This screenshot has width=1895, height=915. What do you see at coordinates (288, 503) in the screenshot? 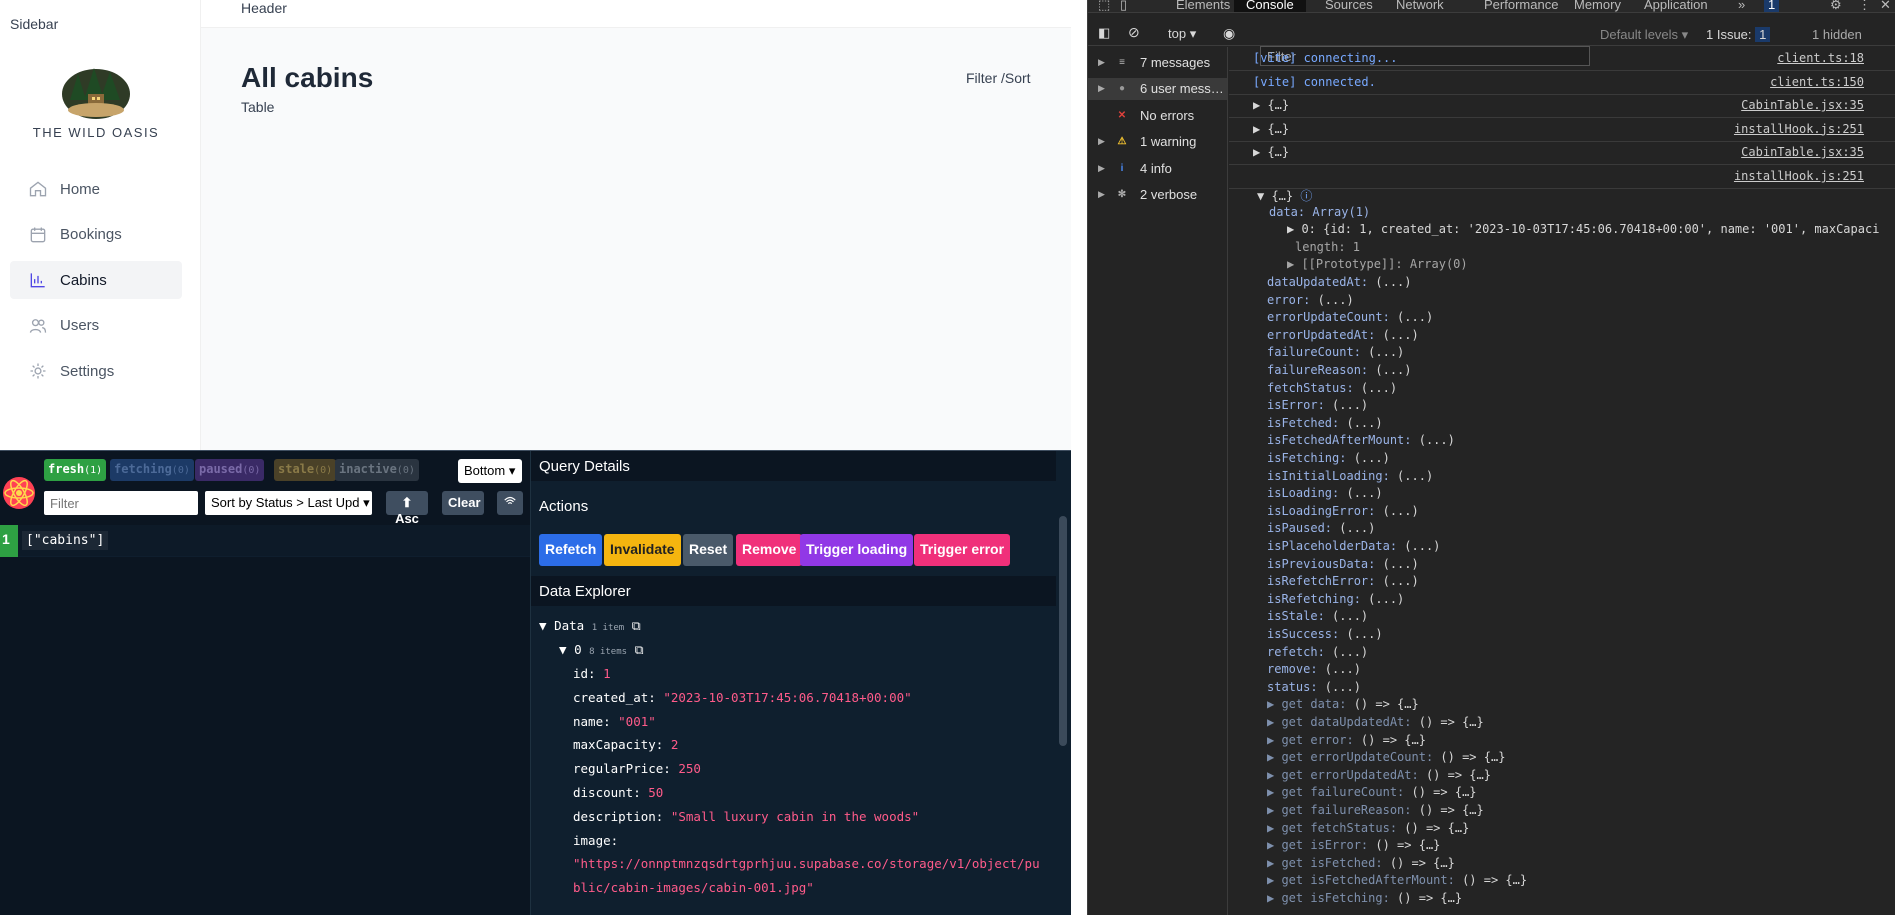
I see `sort-select: Sort by Status > Last Upd ▾` at bounding box center [288, 503].